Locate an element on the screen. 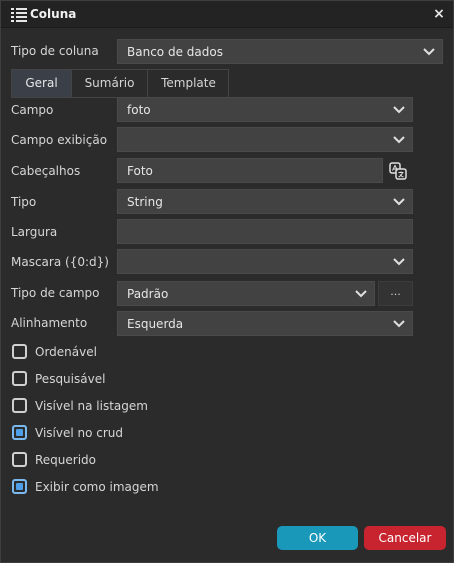 The width and height of the screenshot is (454, 563). campo-exibicao-label: Campo exibição is located at coordinates (59, 140).